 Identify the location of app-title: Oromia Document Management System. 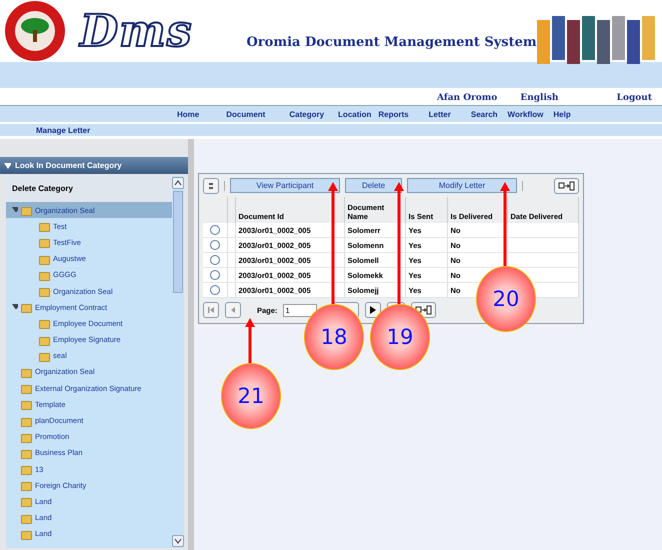
(391, 42).